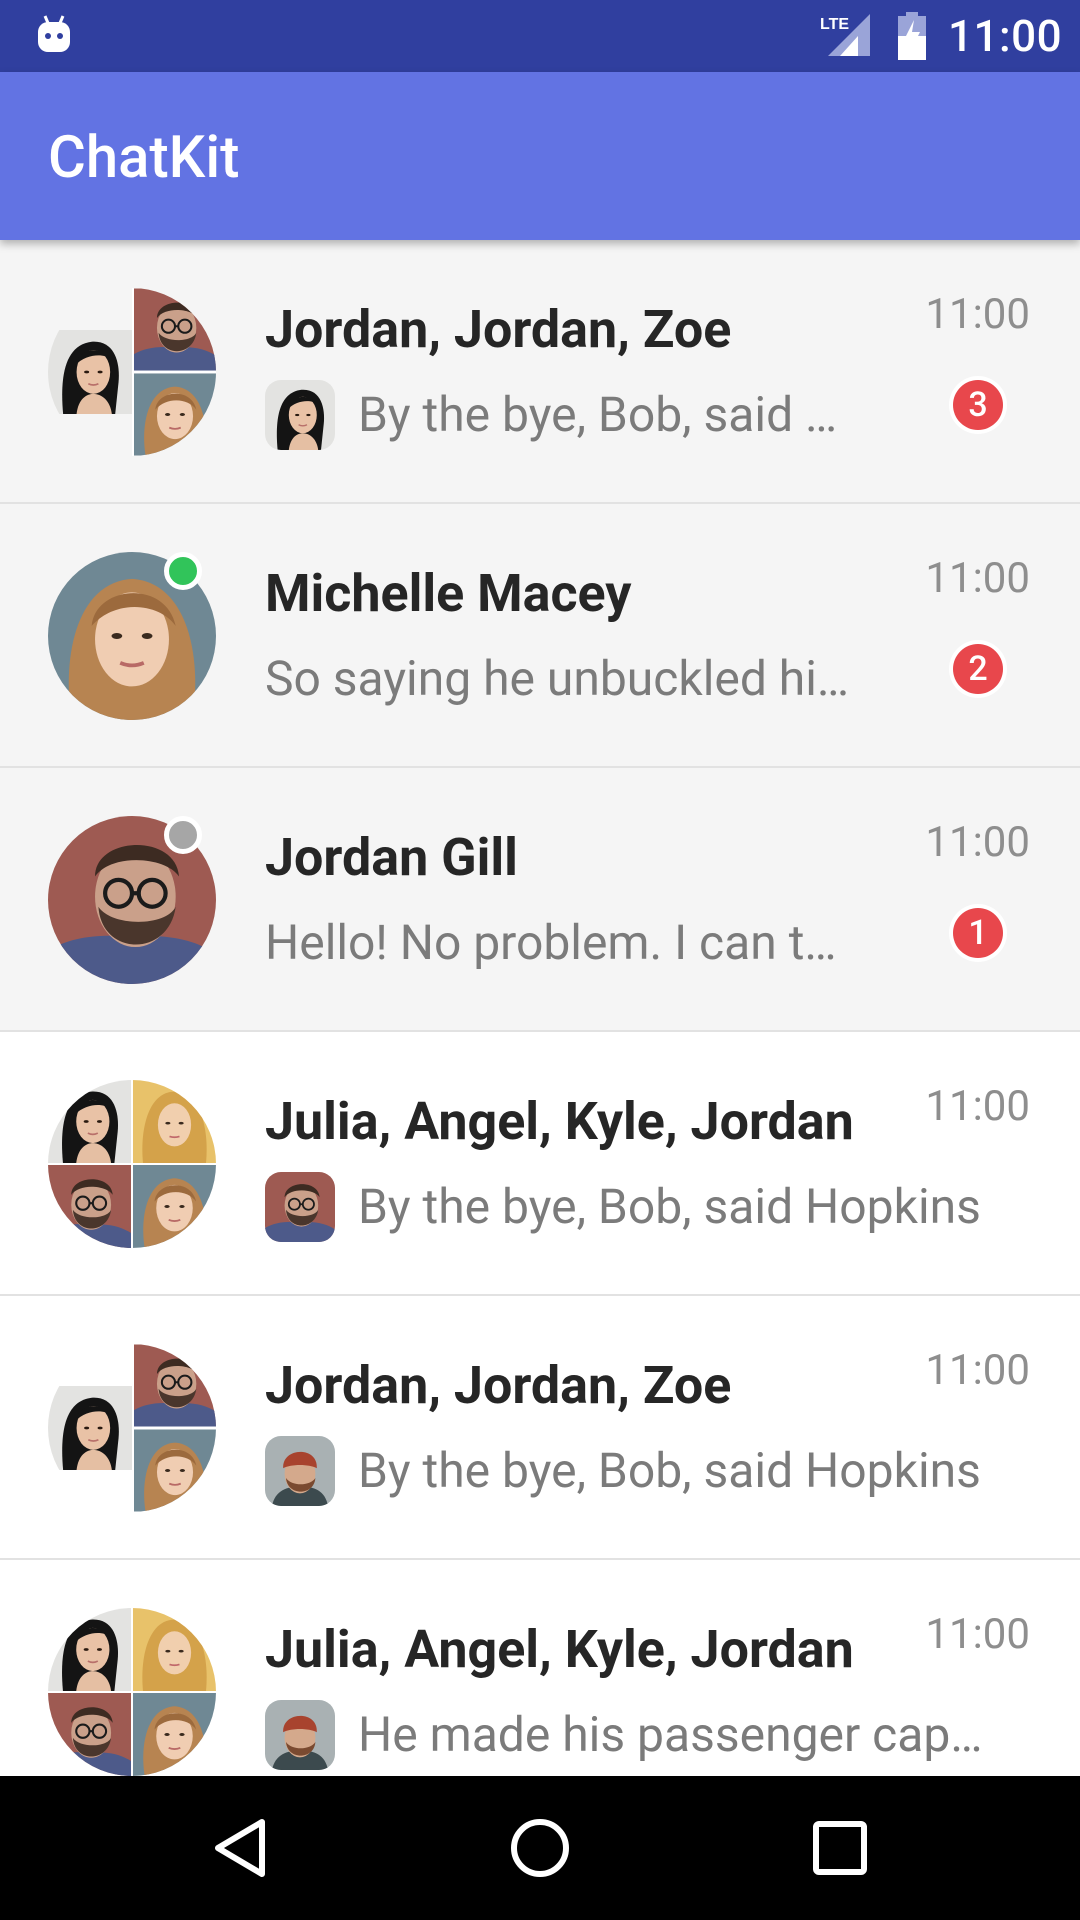 This screenshot has height=1920, width=1080. I want to click on status-bar: LTE 11:00, so click(540, 36).